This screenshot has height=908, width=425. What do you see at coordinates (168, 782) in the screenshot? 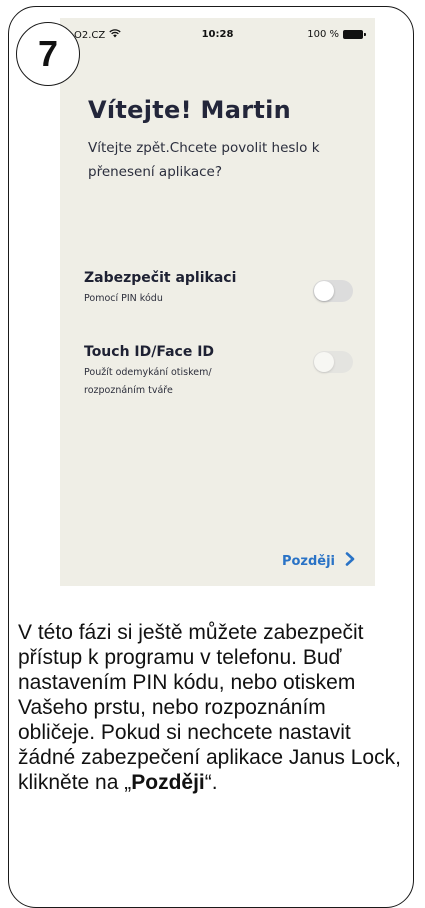
I see `caption-bold-later: Později` at bounding box center [168, 782].